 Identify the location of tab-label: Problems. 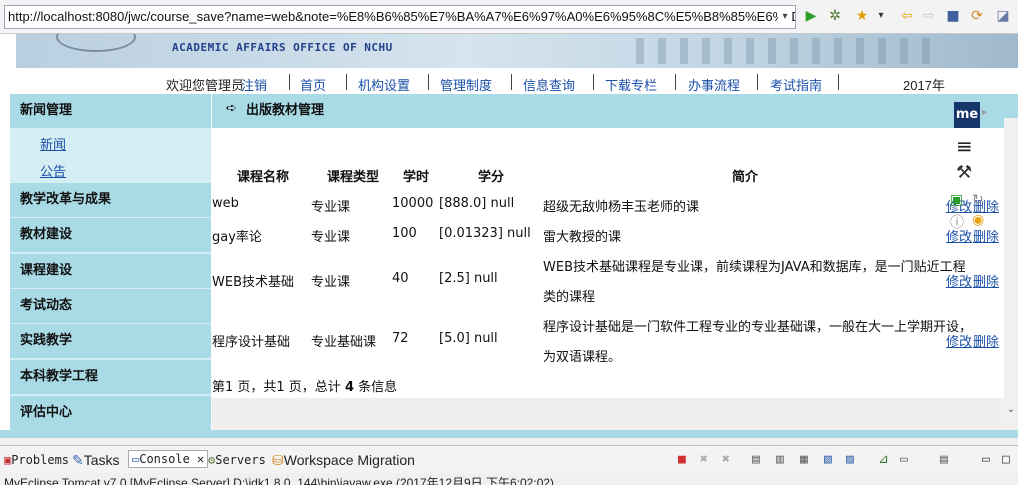
(40, 460).